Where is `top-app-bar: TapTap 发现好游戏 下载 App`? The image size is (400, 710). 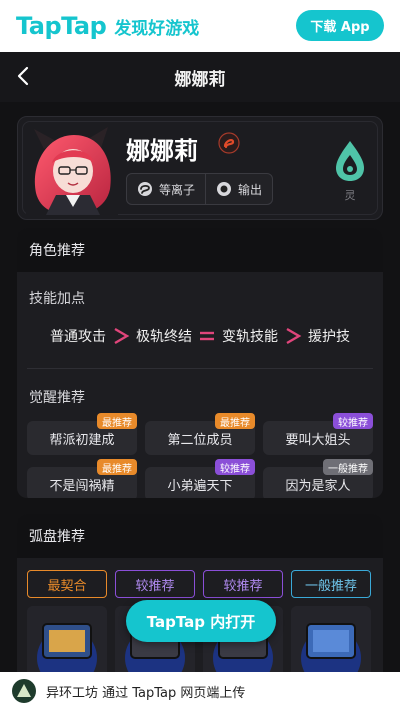 top-app-bar: TapTap 发现好游戏 下载 App is located at coordinates (200, 26).